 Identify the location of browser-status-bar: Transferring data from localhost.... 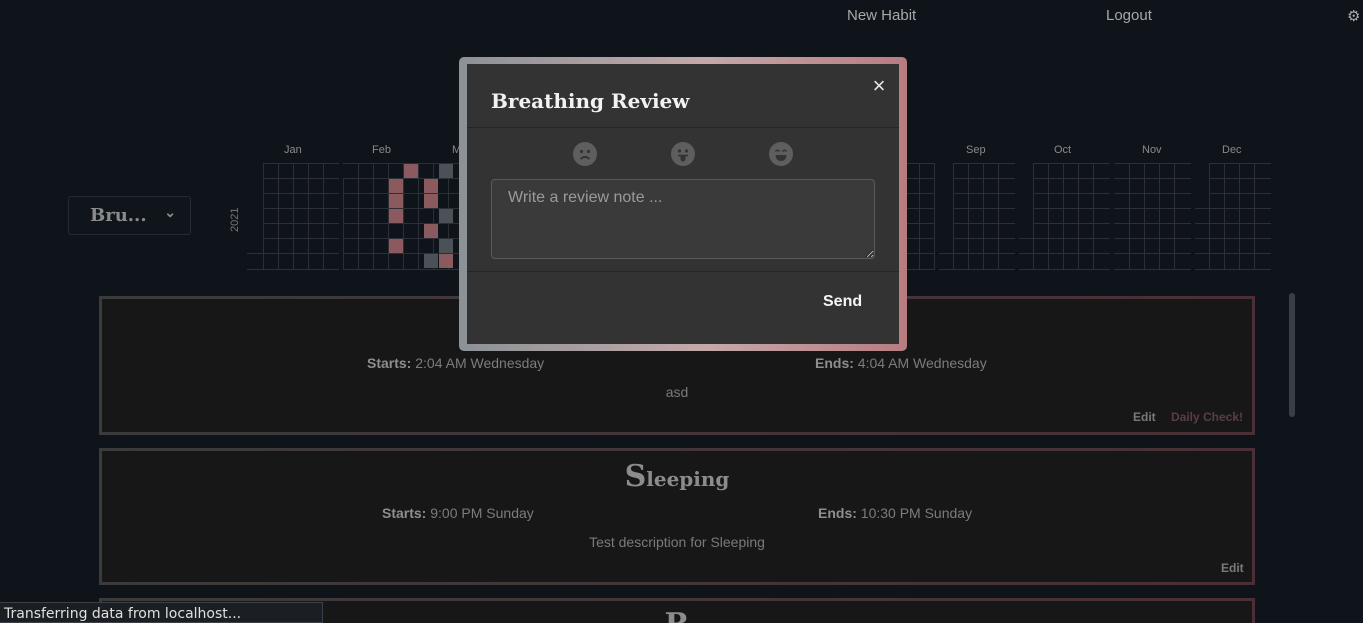
(161, 612).